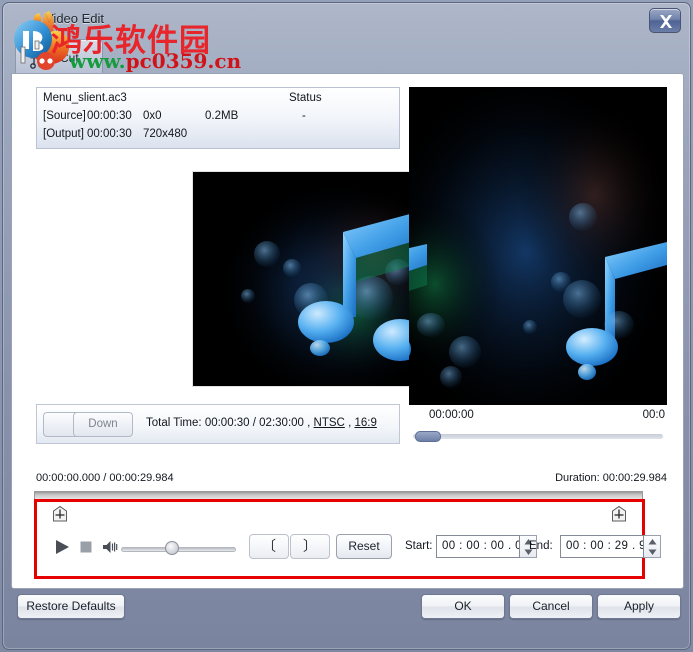 This screenshot has height=652, width=693. What do you see at coordinates (59, 57) in the screenshot?
I see `tab-cut: Cut` at bounding box center [59, 57].